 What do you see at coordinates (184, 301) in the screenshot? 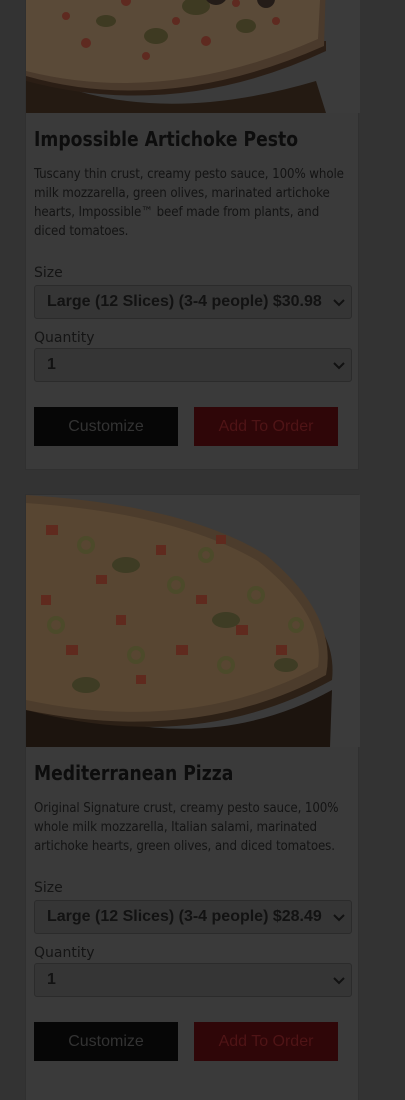
I see `size-select-value: Large (12 Slices) (3-4 people) $30.98` at bounding box center [184, 301].